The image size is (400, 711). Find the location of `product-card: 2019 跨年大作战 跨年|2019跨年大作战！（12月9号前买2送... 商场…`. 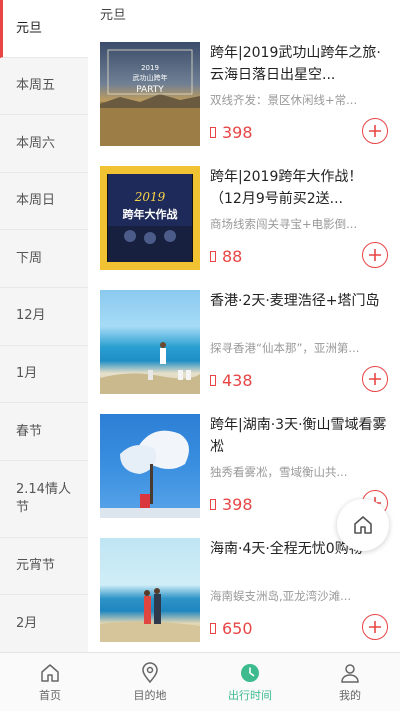

product-card: 2019 跨年大作战 跨年|2019跨年大作战！（12月9号前买2送... 商场… is located at coordinates (244, 218).